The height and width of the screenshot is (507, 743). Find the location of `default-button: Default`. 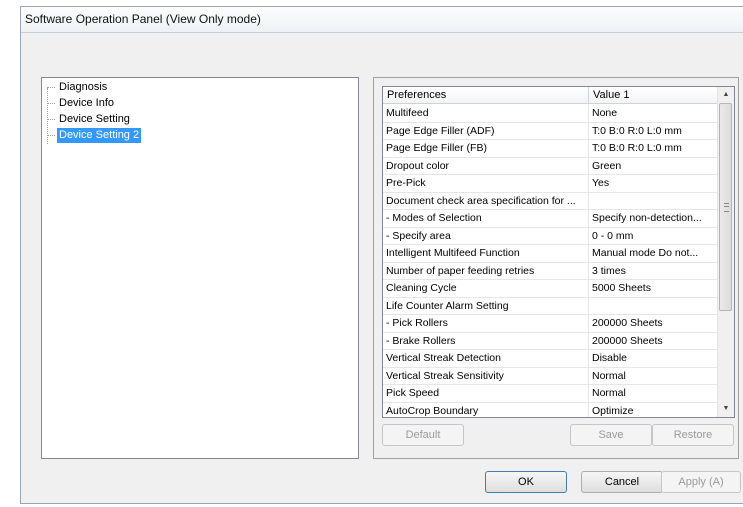

default-button: Default is located at coordinates (423, 435).